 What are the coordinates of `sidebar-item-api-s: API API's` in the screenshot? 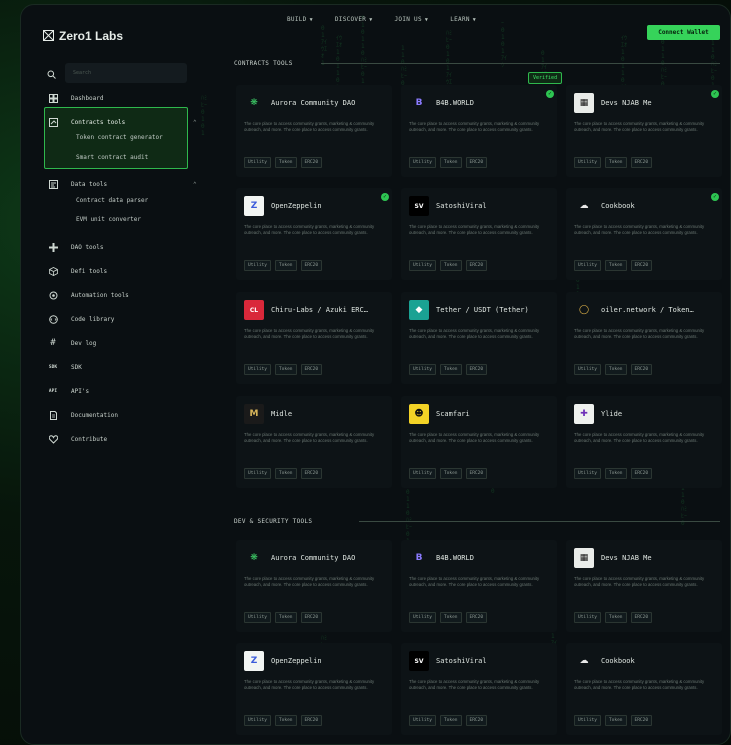 It's located at (116, 391).